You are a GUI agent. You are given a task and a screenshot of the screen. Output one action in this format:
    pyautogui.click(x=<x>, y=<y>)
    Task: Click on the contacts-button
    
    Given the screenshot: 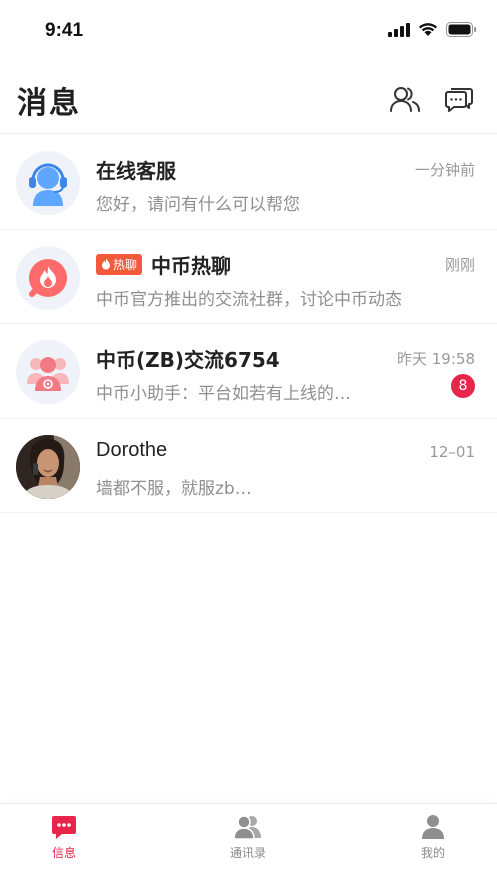 What is the action you would take?
    pyautogui.click(x=405, y=99)
    